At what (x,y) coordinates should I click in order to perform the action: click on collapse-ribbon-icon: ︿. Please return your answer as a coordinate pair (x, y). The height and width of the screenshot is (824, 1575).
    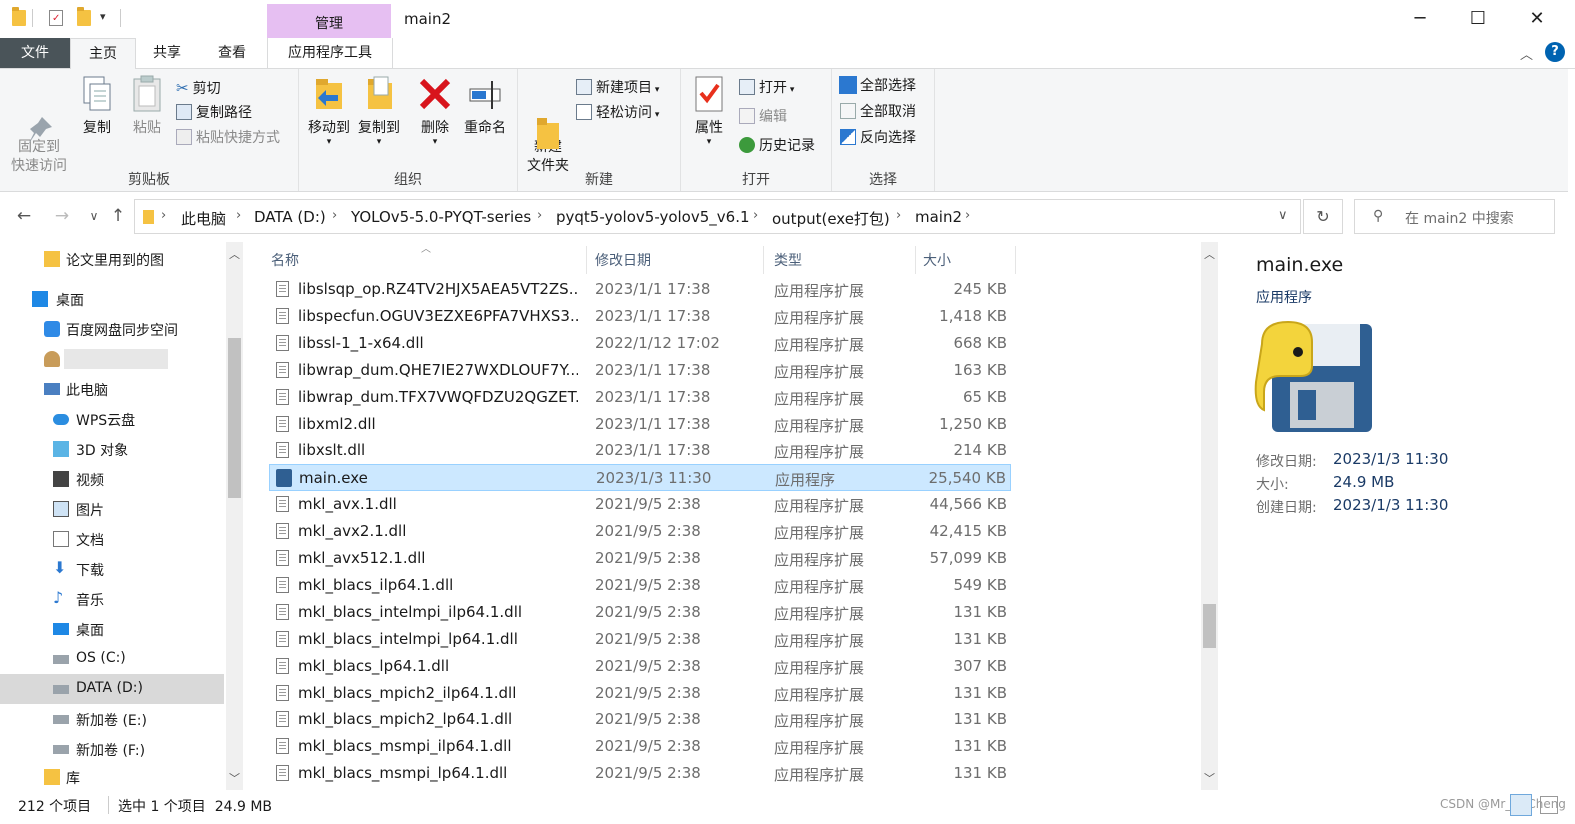
    Looking at the image, I should click on (1526, 53).